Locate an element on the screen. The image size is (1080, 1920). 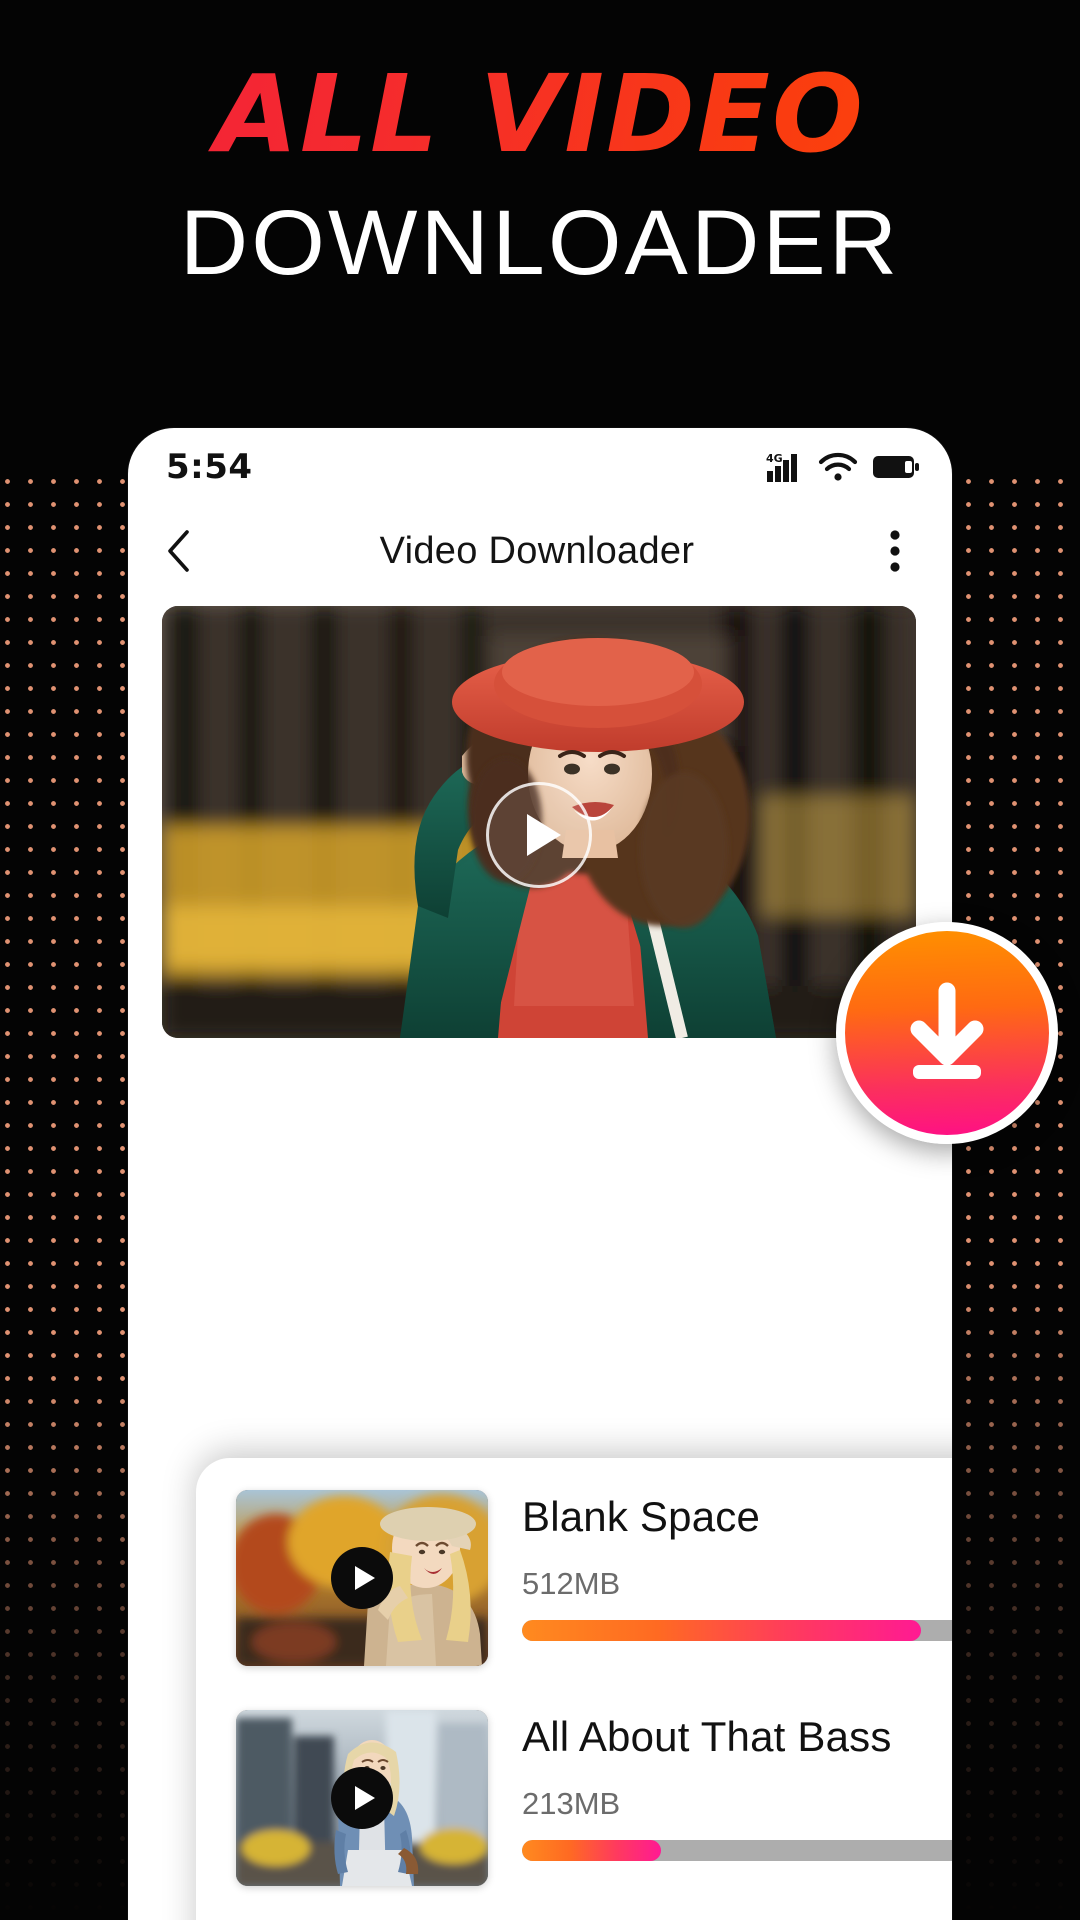
app-bar: Video Downloader is located at coordinates (540, 551).